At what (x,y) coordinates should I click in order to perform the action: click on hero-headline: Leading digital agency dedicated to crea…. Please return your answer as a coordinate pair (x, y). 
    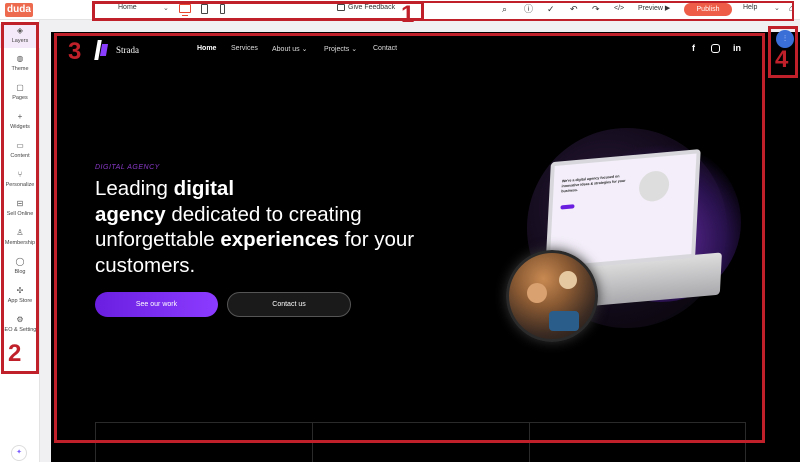
    Looking at the image, I should click on (255, 227).